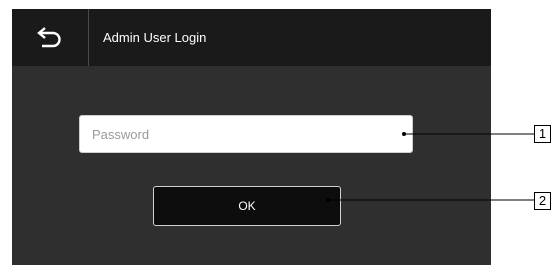  What do you see at coordinates (542, 134) in the screenshot?
I see `callout-number-1: 1` at bounding box center [542, 134].